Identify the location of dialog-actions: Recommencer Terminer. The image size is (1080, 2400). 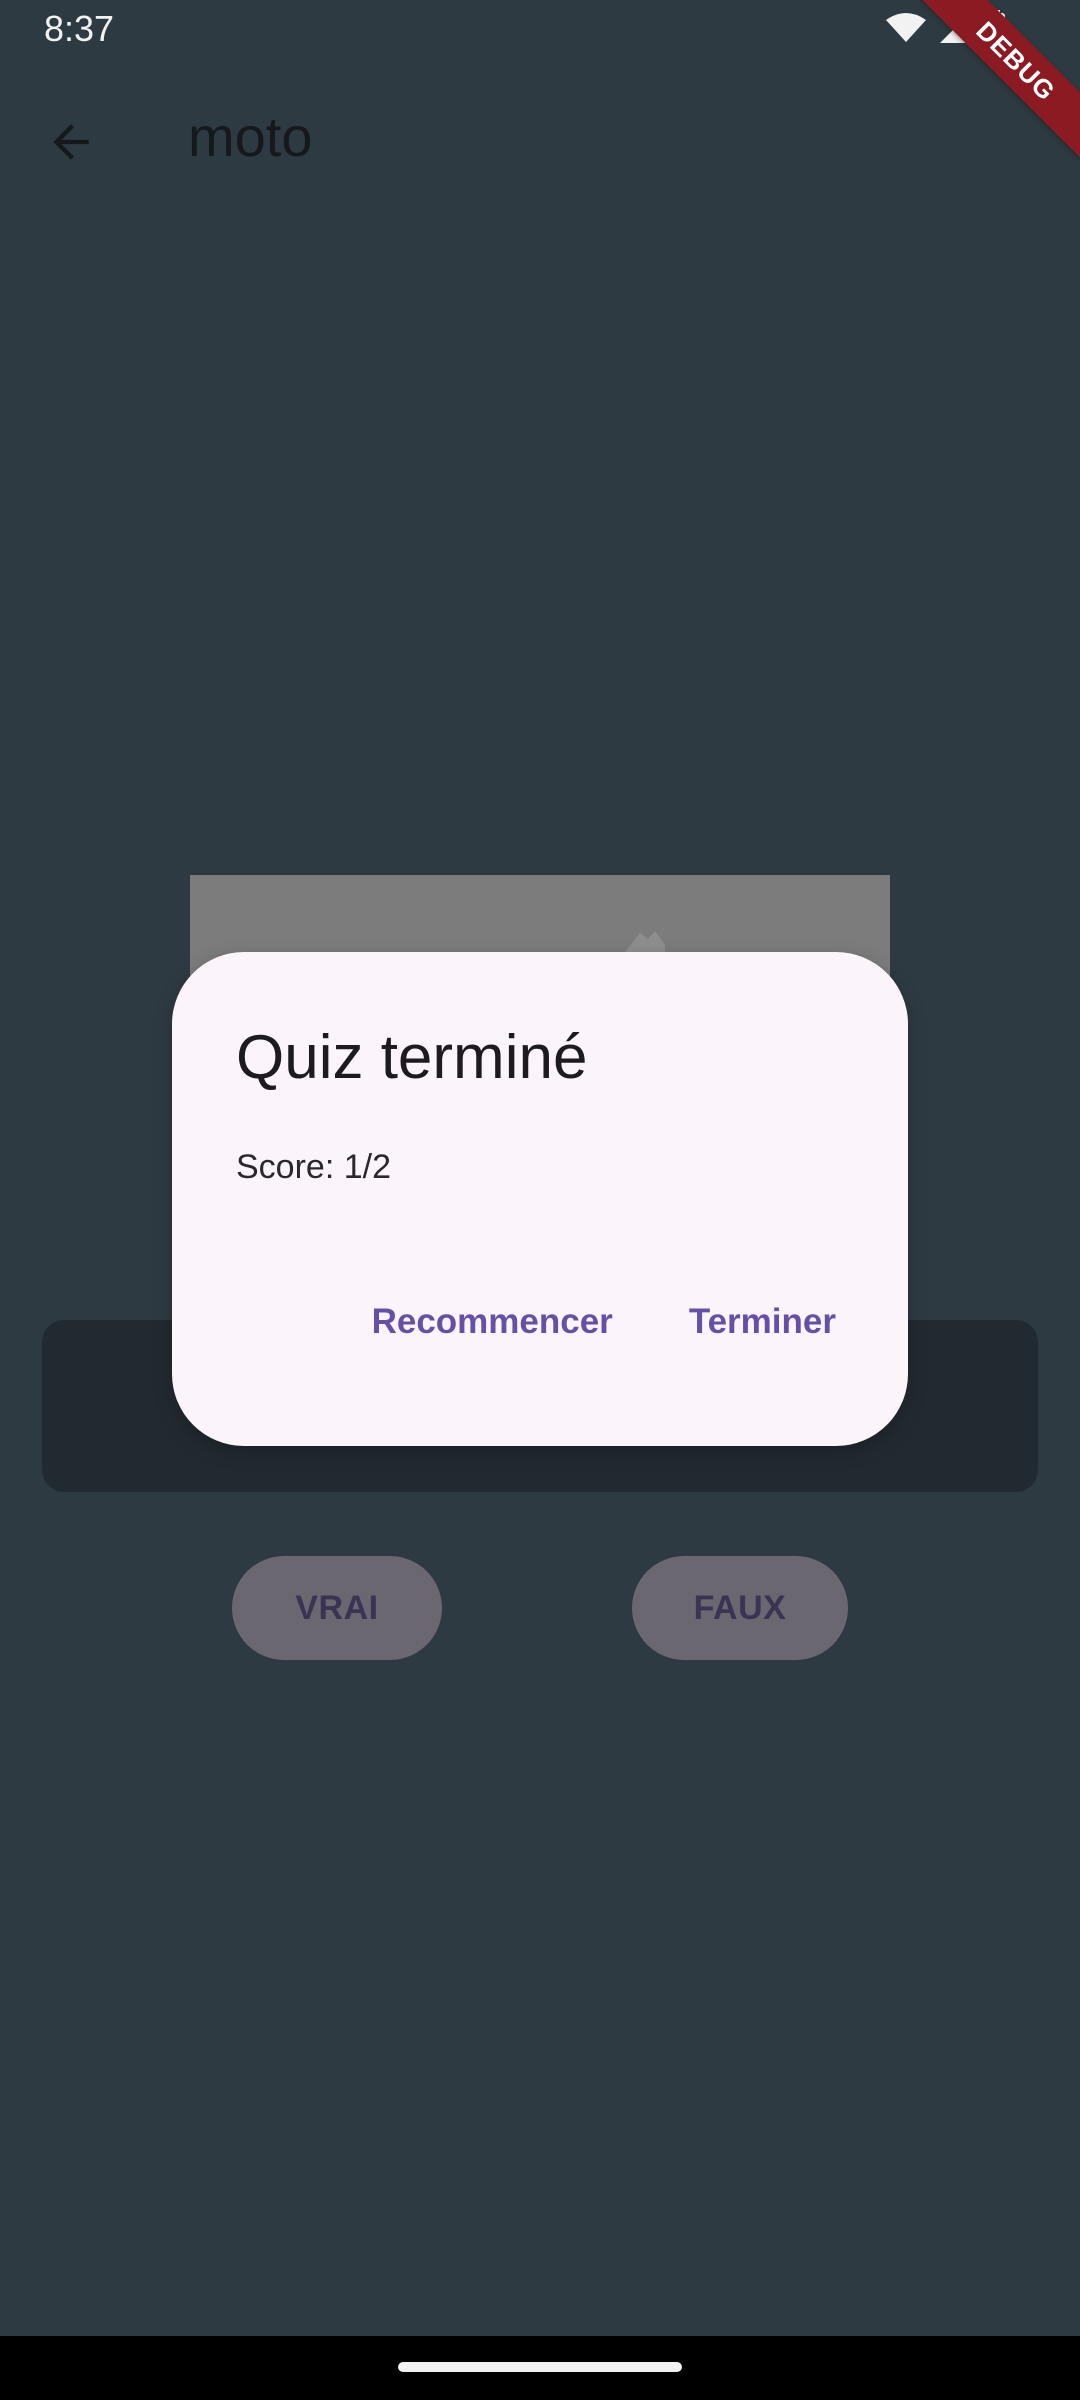
(604, 1322).